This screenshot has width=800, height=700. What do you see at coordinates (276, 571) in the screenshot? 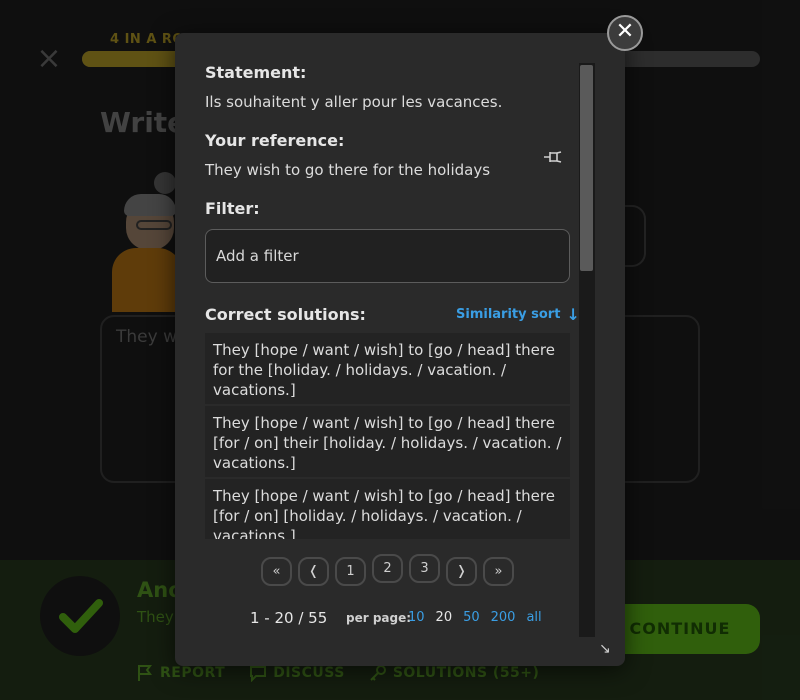
I see `first-page-button: «` at bounding box center [276, 571].